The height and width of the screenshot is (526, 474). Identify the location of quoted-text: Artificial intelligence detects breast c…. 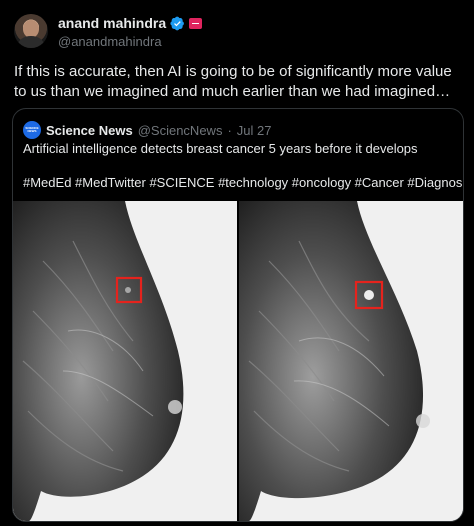
(220, 148).